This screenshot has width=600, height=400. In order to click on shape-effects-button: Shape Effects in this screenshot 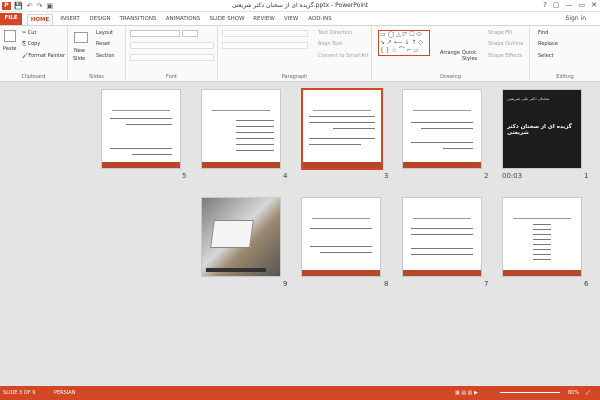, I will do `click(505, 56)`.